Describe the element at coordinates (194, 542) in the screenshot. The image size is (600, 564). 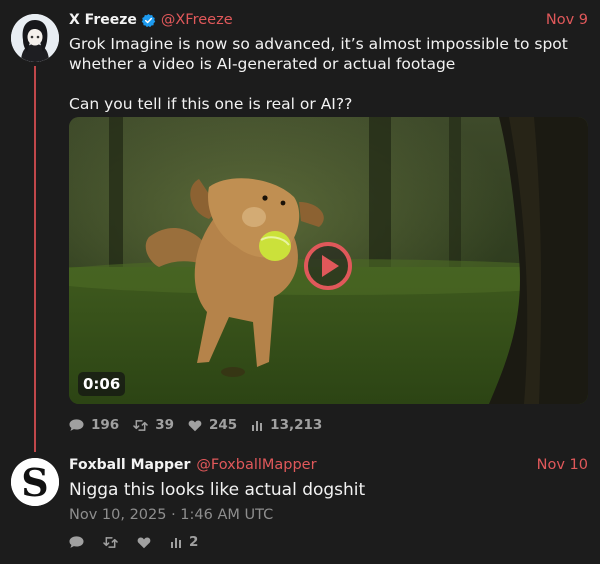
I see `view-count: 2` at that location.